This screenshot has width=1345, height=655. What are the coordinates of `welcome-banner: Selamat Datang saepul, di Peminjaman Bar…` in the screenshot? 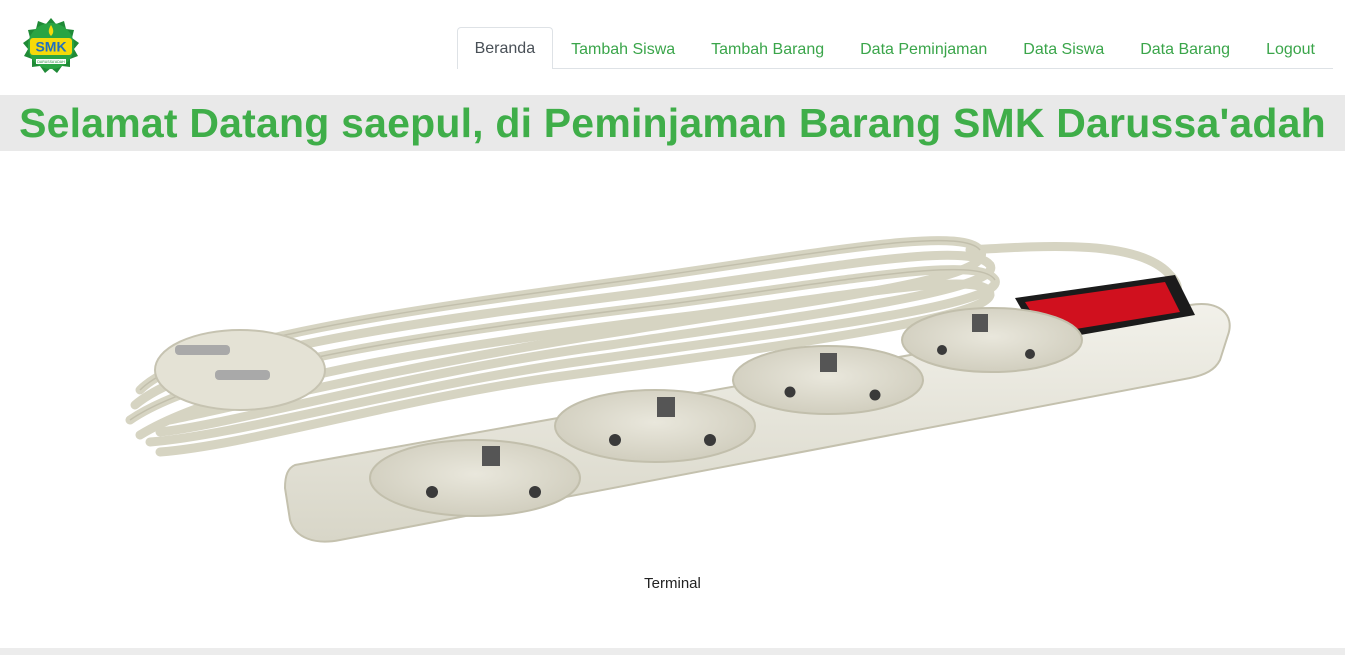 It's located at (672, 123).